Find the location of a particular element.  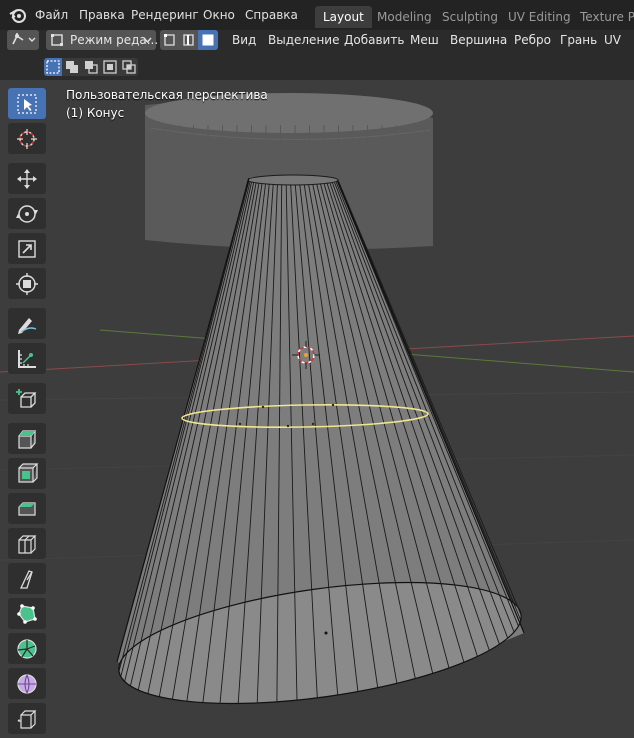

tool-move is located at coordinates (27, 178).